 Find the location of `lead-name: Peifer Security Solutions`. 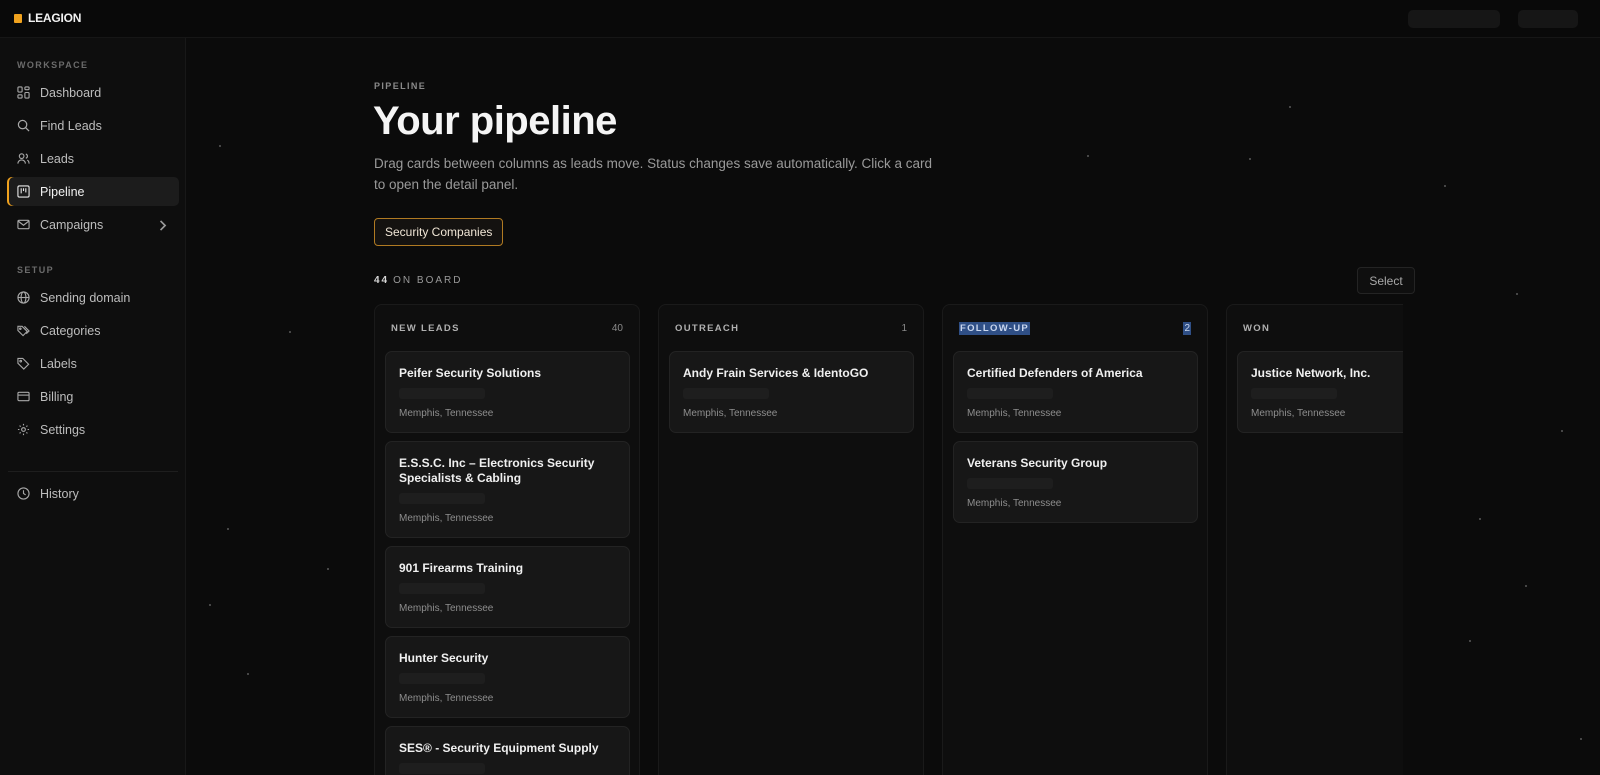

lead-name: Peifer Security Solutions is located at coordinates (470, 373).